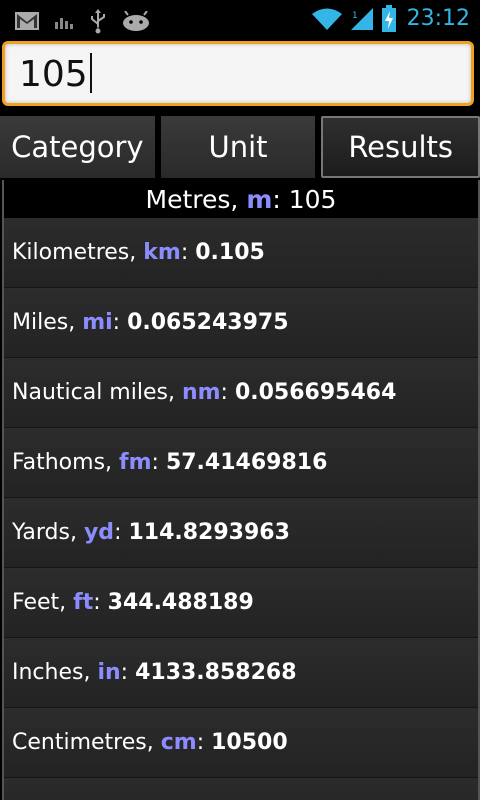 This screenshot has width=480, height=800. I want to click on value-input: 105, so click(238, 73).